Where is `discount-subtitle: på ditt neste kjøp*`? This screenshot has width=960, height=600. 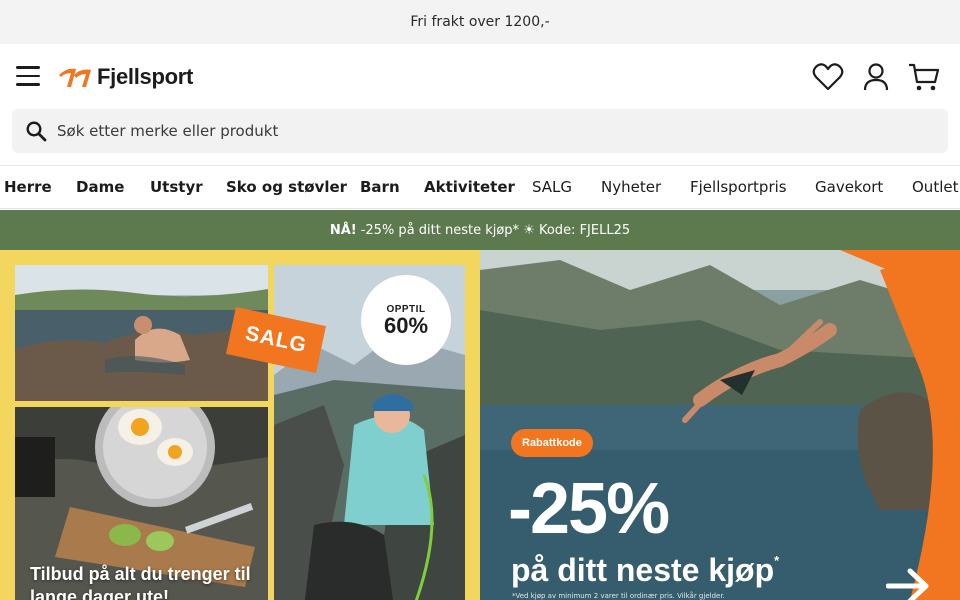
discount-subtitle: på ditt neste kjøp* is located at coordinates (645, 565).